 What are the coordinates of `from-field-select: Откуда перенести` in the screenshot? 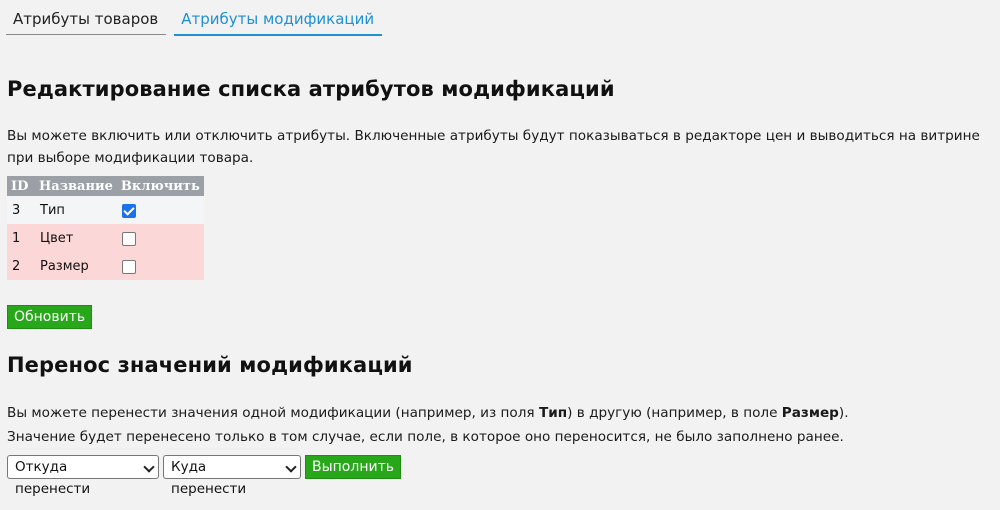 It's located at (83, 476).